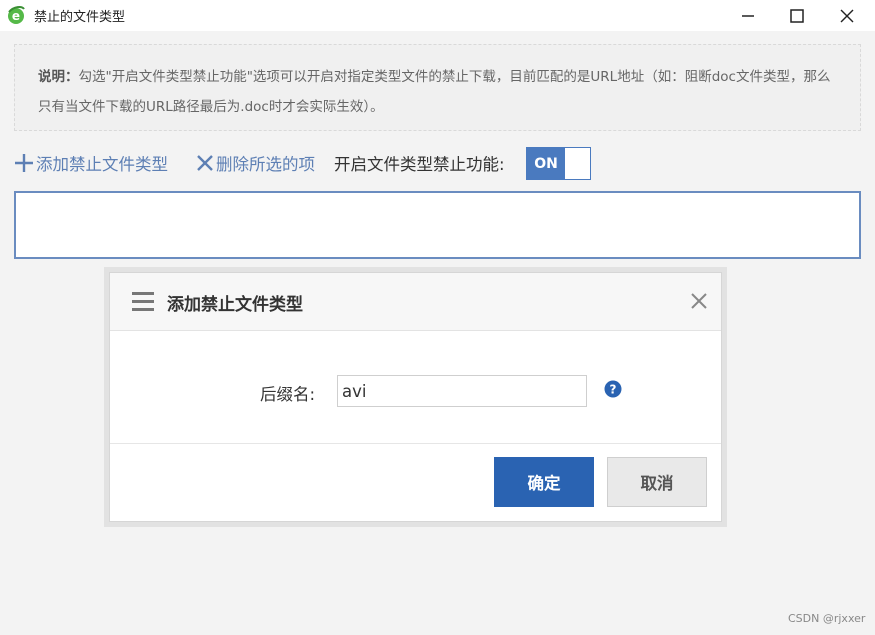  I want to click on confirm-button: 确定, so click(544, 482).